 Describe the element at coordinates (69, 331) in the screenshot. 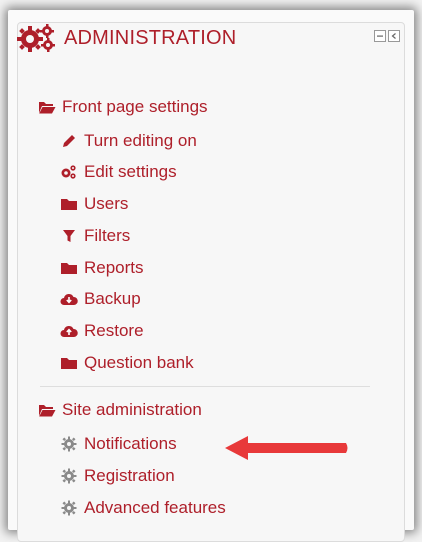

I see `cloud-upload-icon` at that location.